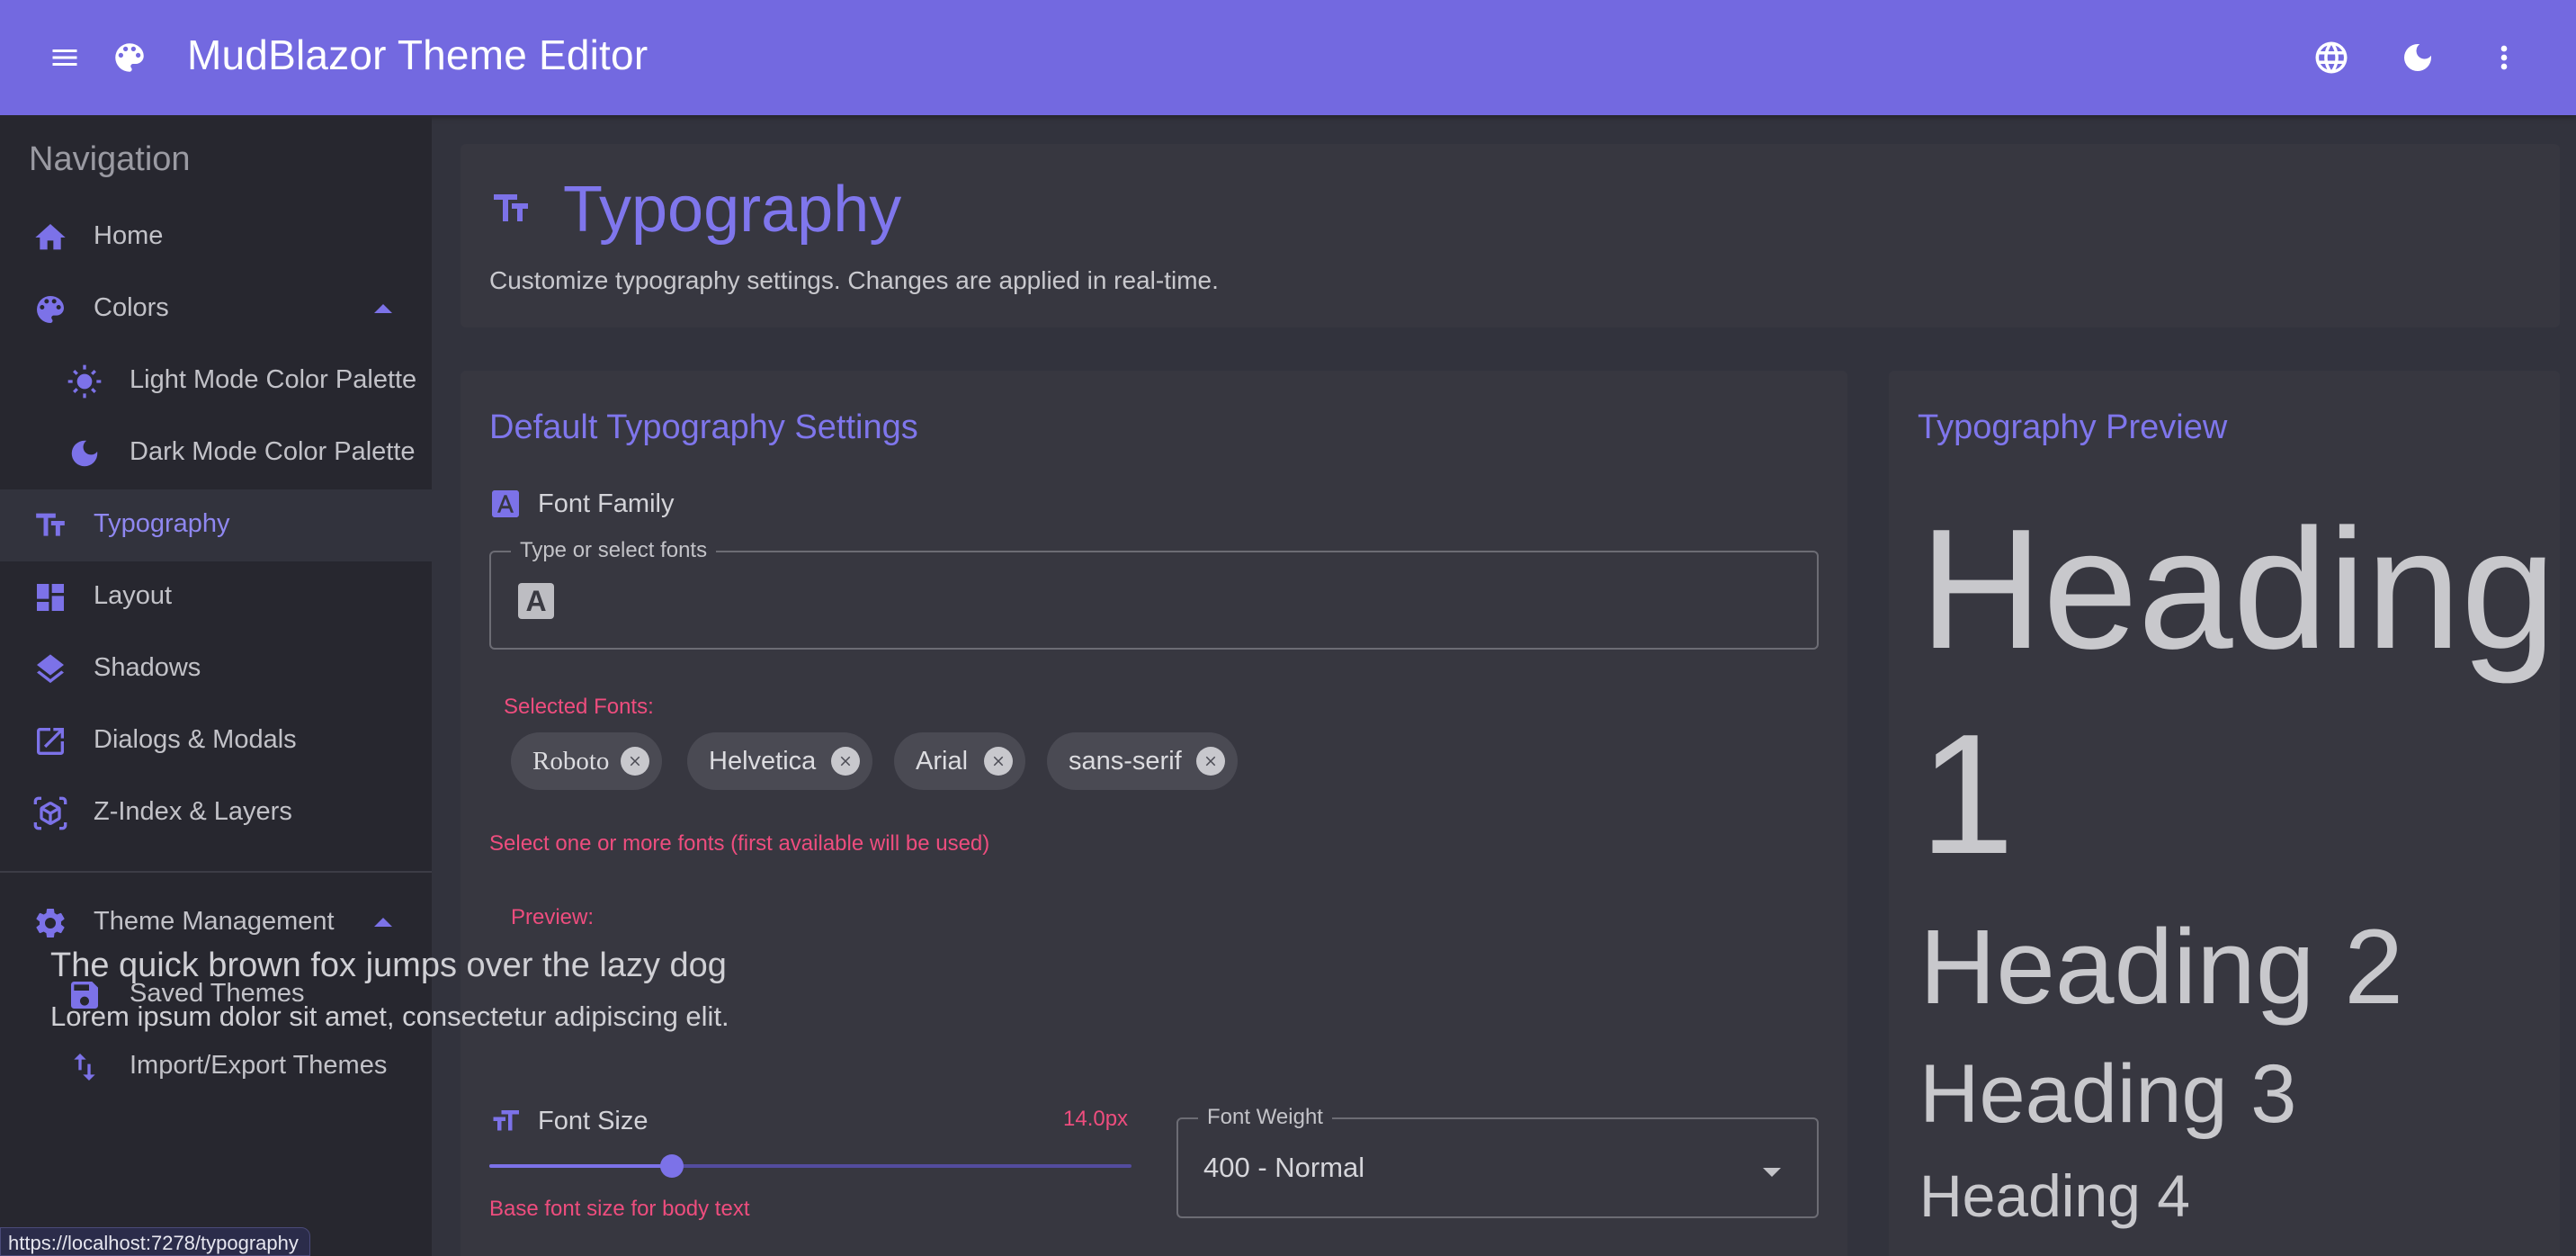 The image size is (2576, 1256). What do you see at coordinates (273, 451) in the screenshot?
I see `sidebar-item-label: Dark Mode Color Palette` at bounding box center [273, 451].